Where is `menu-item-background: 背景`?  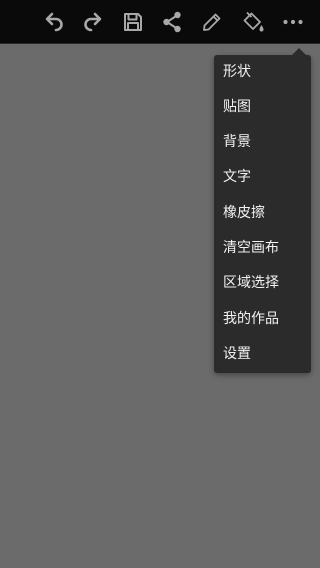
menu-item-background: 背景 is located at coordinates (262, 142).